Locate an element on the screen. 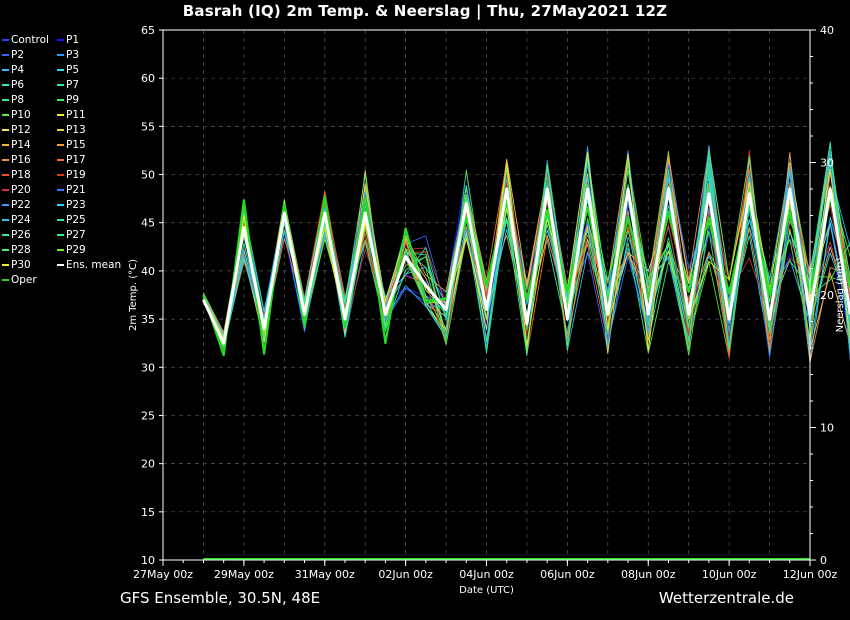 The height and width of the screenshot is (620, 850). legend-label: P16 is located at coordinates (21, 160).